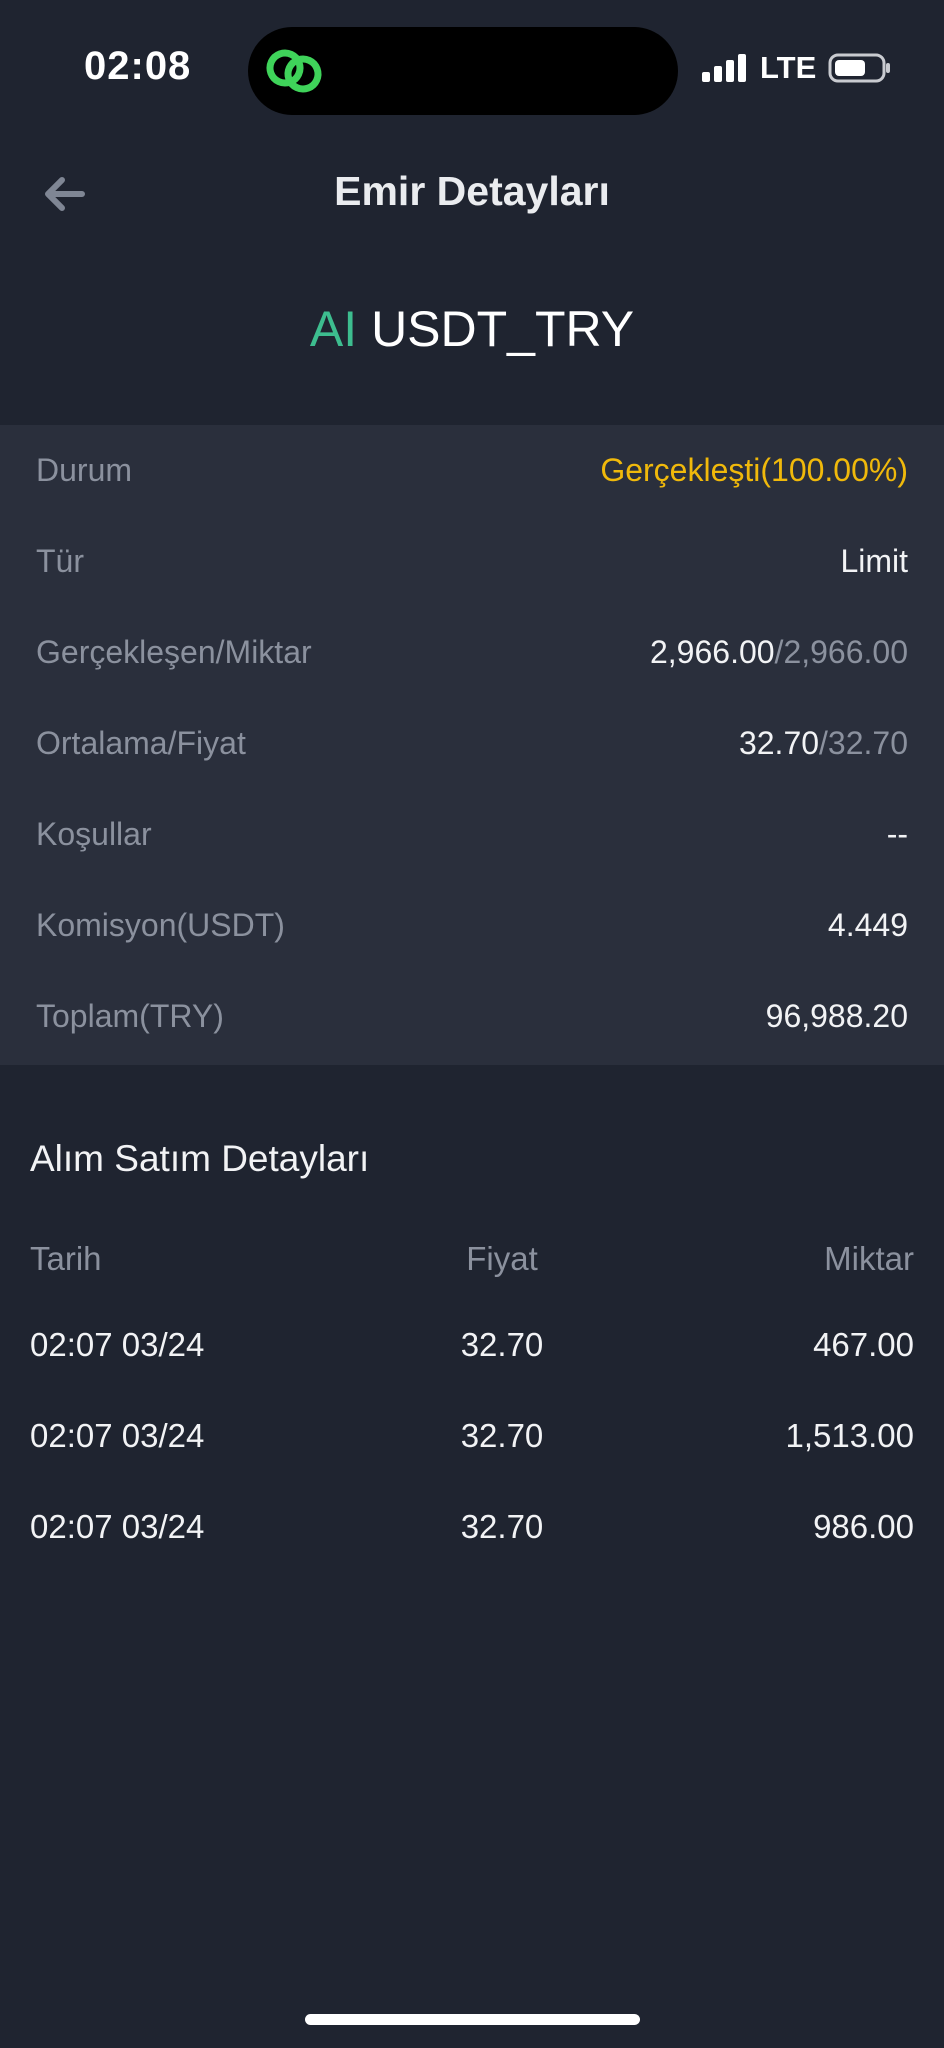 This screenshot has height=2048, width=944. Describe the element at coordinates (141, 743) in the screenshot. I see `detail-label: Ortalama/Fiyat` at that location.